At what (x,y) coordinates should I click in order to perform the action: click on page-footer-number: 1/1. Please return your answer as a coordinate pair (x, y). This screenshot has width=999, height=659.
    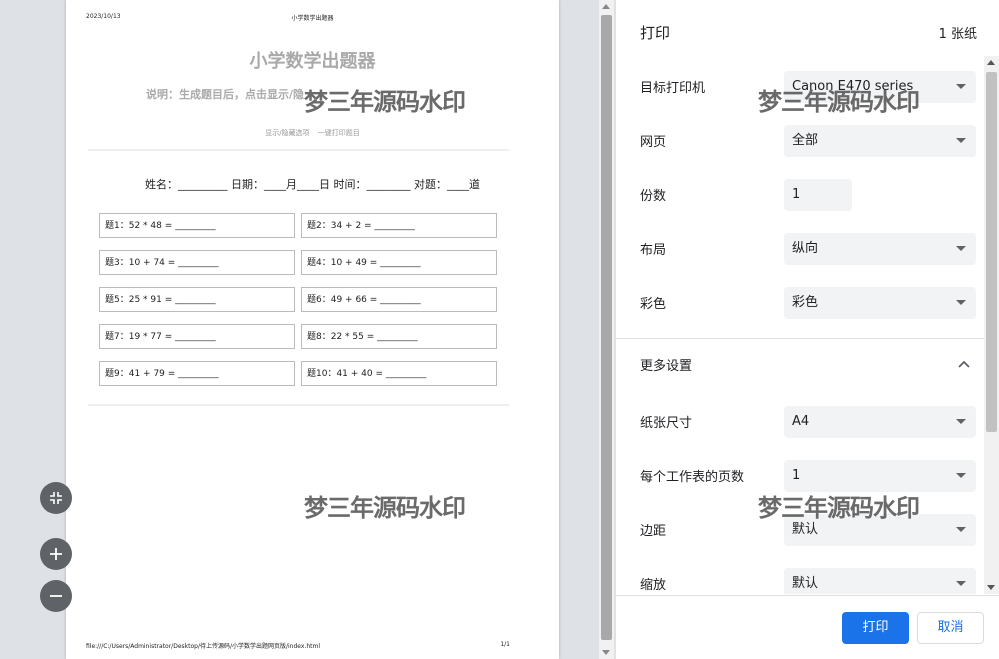
    Looking at the image, I should click on (505, 644).